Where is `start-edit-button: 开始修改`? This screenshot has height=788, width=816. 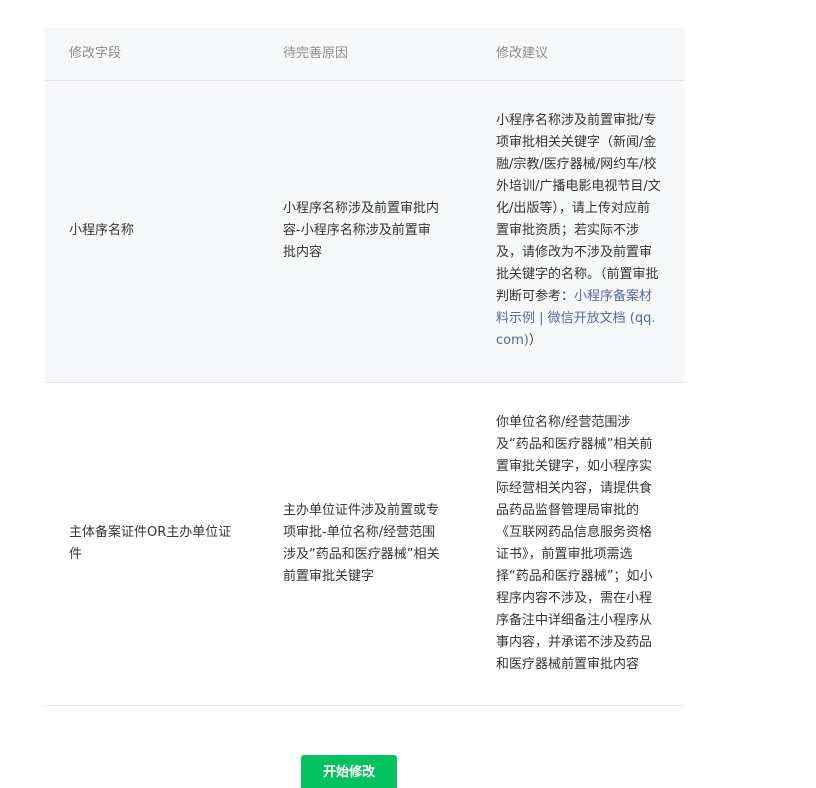
start-edit-button: 开始修改 is located at coordinates (349, 771).